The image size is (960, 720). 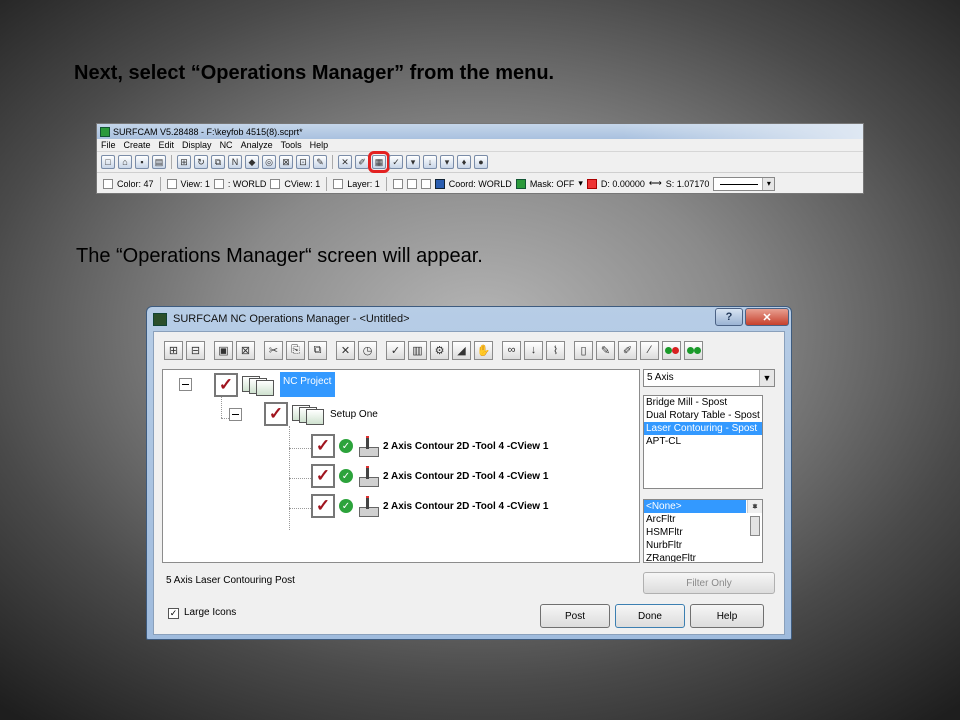 I want to click on menu-create: Create, so click(x=137, y=145).